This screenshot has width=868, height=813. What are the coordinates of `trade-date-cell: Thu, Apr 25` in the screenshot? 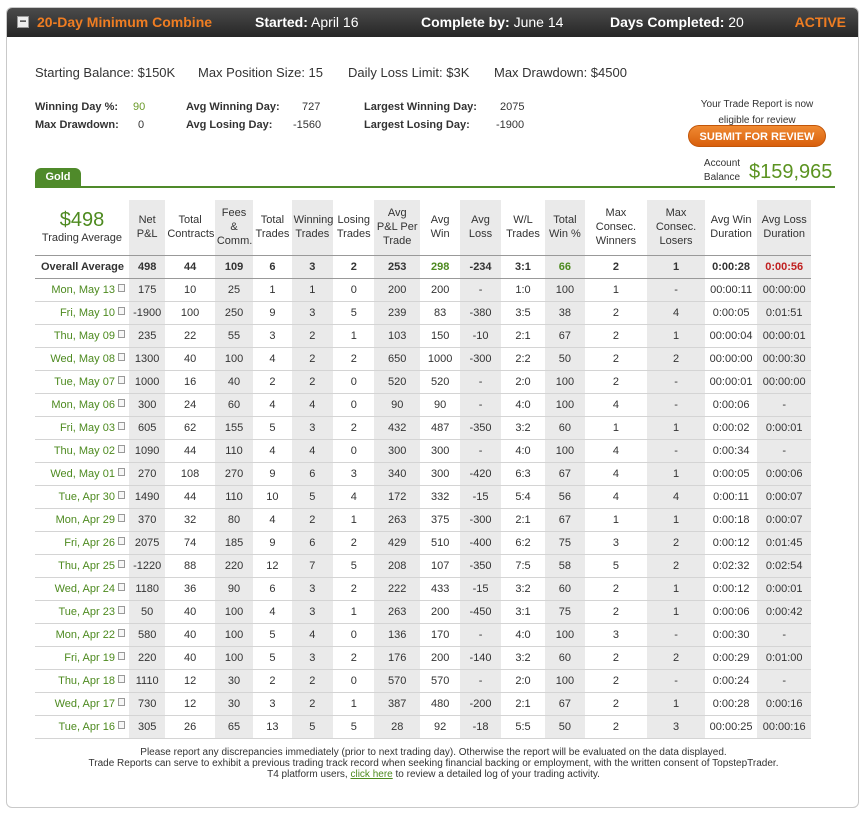 It's located at (82, 566).